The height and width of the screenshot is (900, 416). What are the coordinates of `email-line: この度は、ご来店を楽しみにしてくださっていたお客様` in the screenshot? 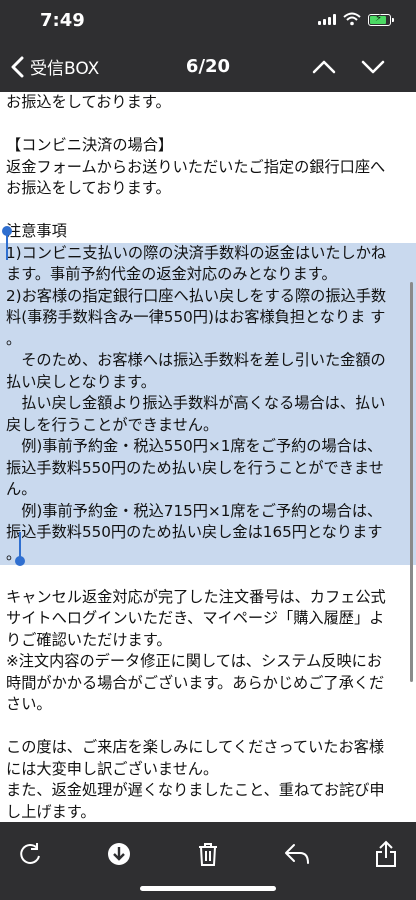 It's located at (195, 747).